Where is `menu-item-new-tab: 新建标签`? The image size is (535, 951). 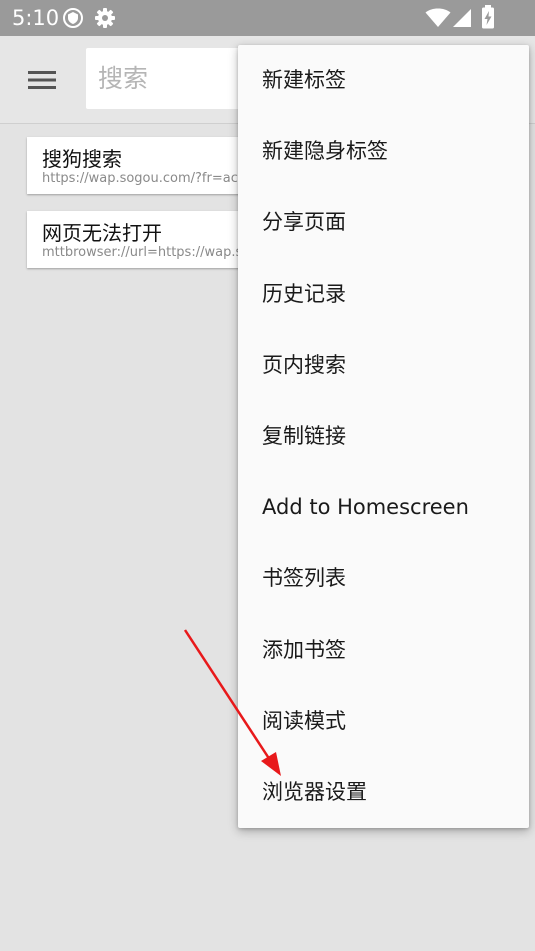
menu-item-new-tab: 新建标签 is located at coordinates (383, 80).